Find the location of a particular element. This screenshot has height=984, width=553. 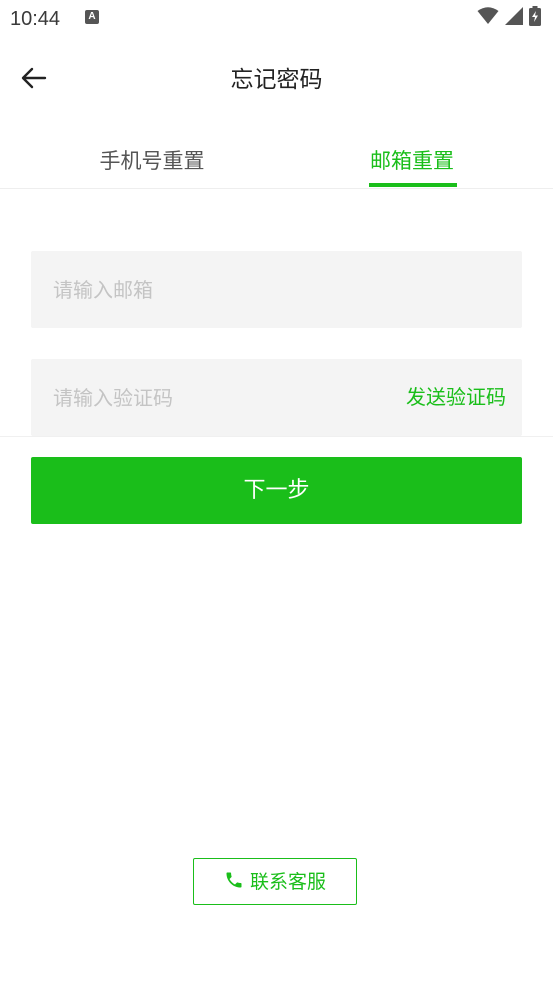

wifi-icon is located at coordinates (488, 18).